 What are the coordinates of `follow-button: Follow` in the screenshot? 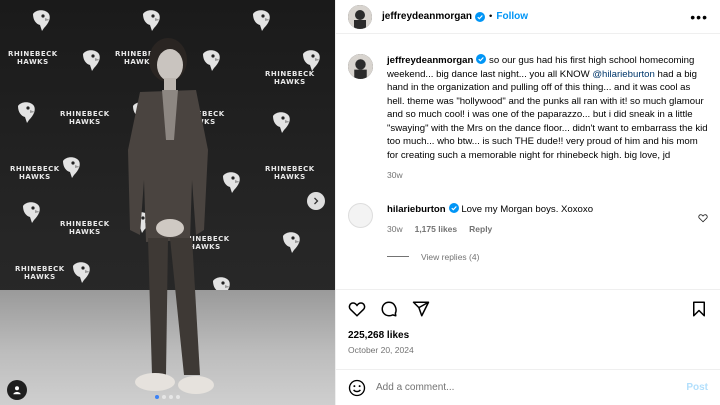 It's located at (512, 16).